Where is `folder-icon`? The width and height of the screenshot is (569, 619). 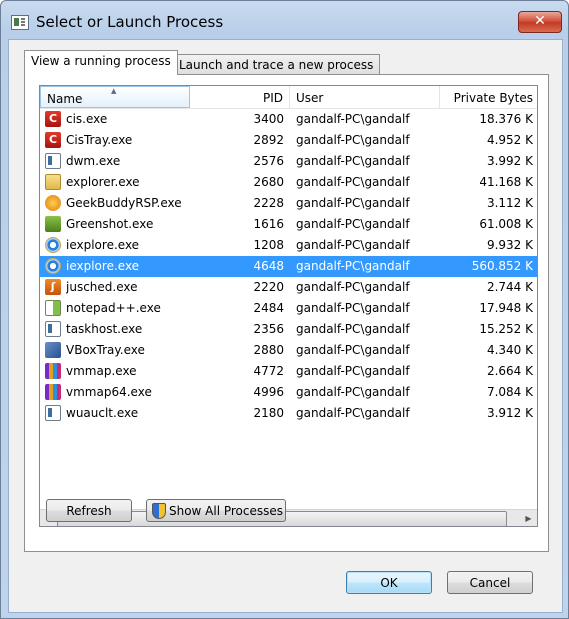 folder-icon is located at coordinates (53, 182).